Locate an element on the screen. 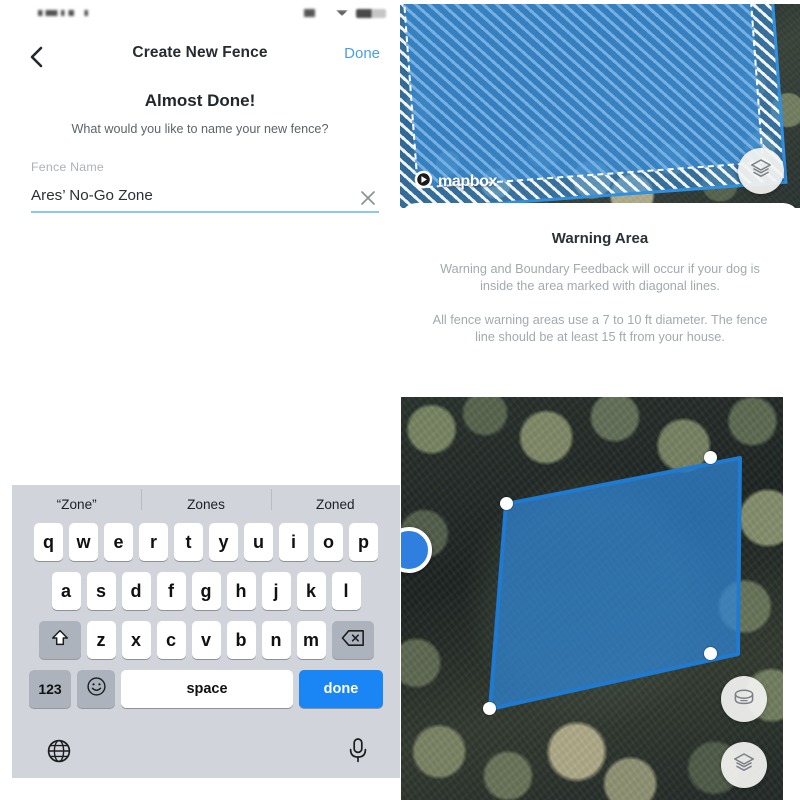  globe-icon is located at coordinates (59, 753).